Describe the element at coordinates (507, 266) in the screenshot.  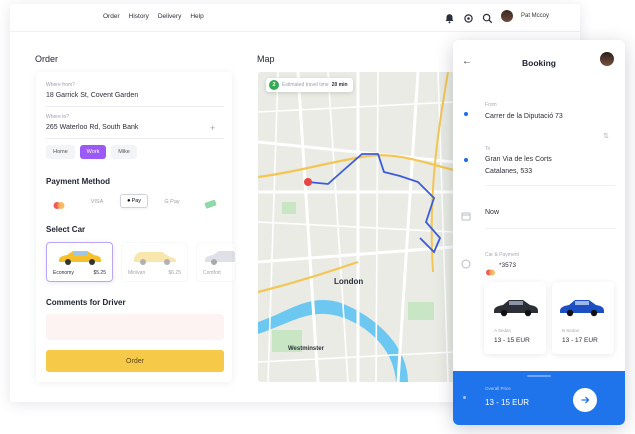
I see `card-number: *3573` at that location.